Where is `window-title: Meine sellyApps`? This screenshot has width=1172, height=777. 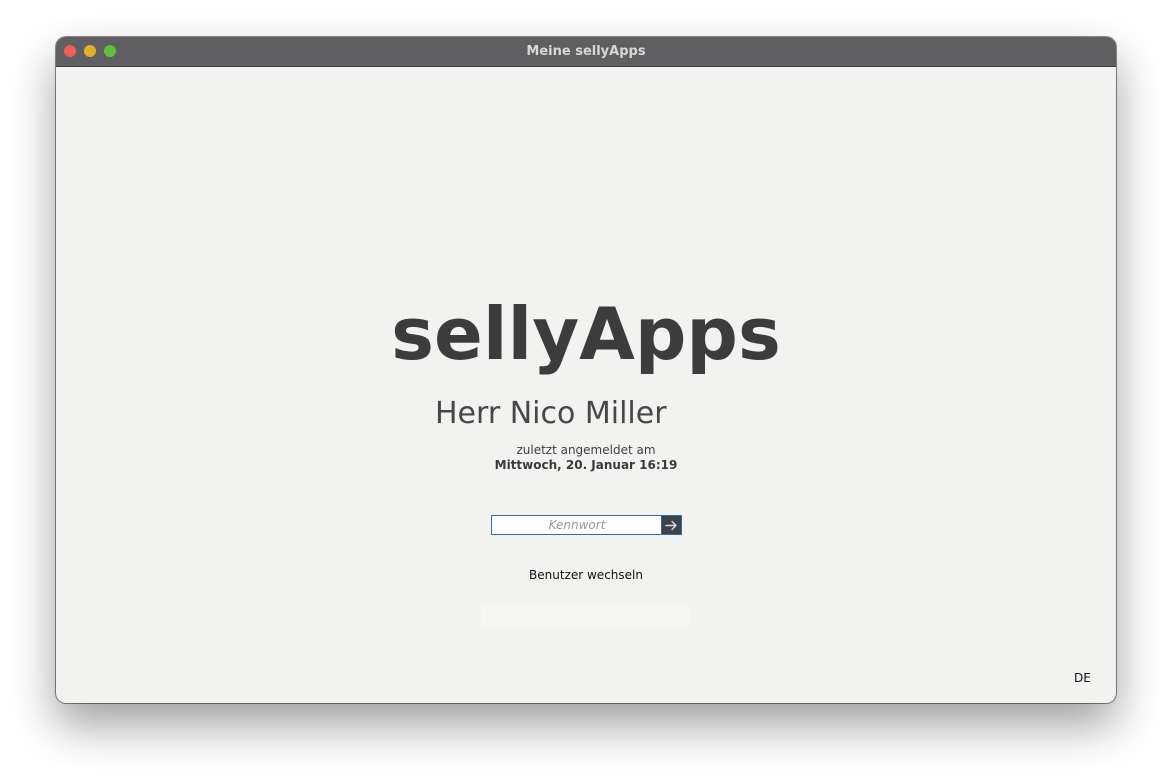
window-title: Meine sellyApps is located at coordinates (586, 51).